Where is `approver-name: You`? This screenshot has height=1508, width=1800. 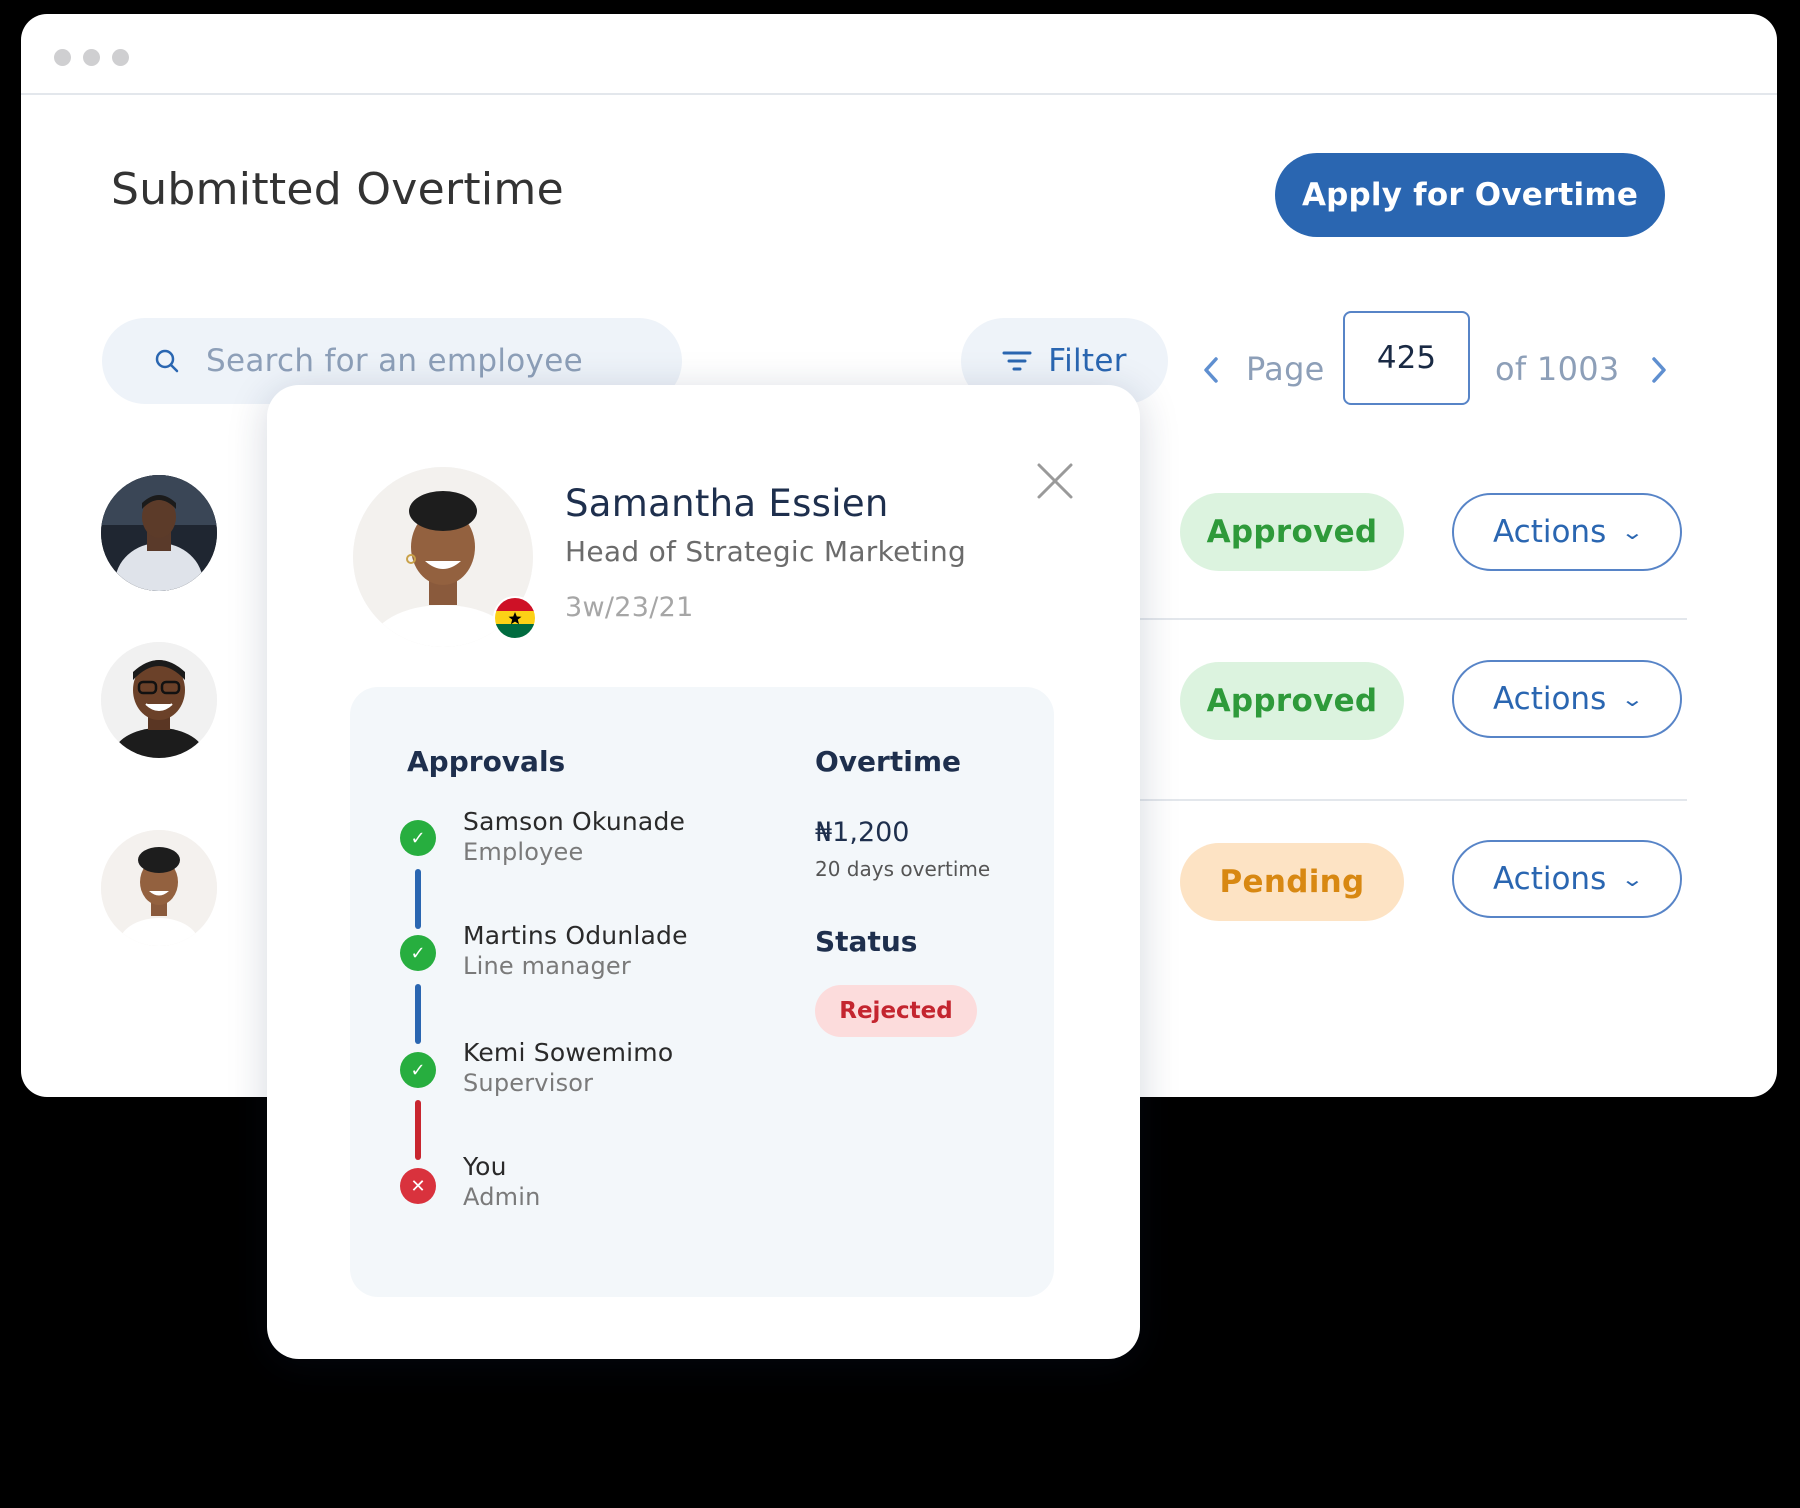
approver-name: You is located at coordinates (485, 1166).